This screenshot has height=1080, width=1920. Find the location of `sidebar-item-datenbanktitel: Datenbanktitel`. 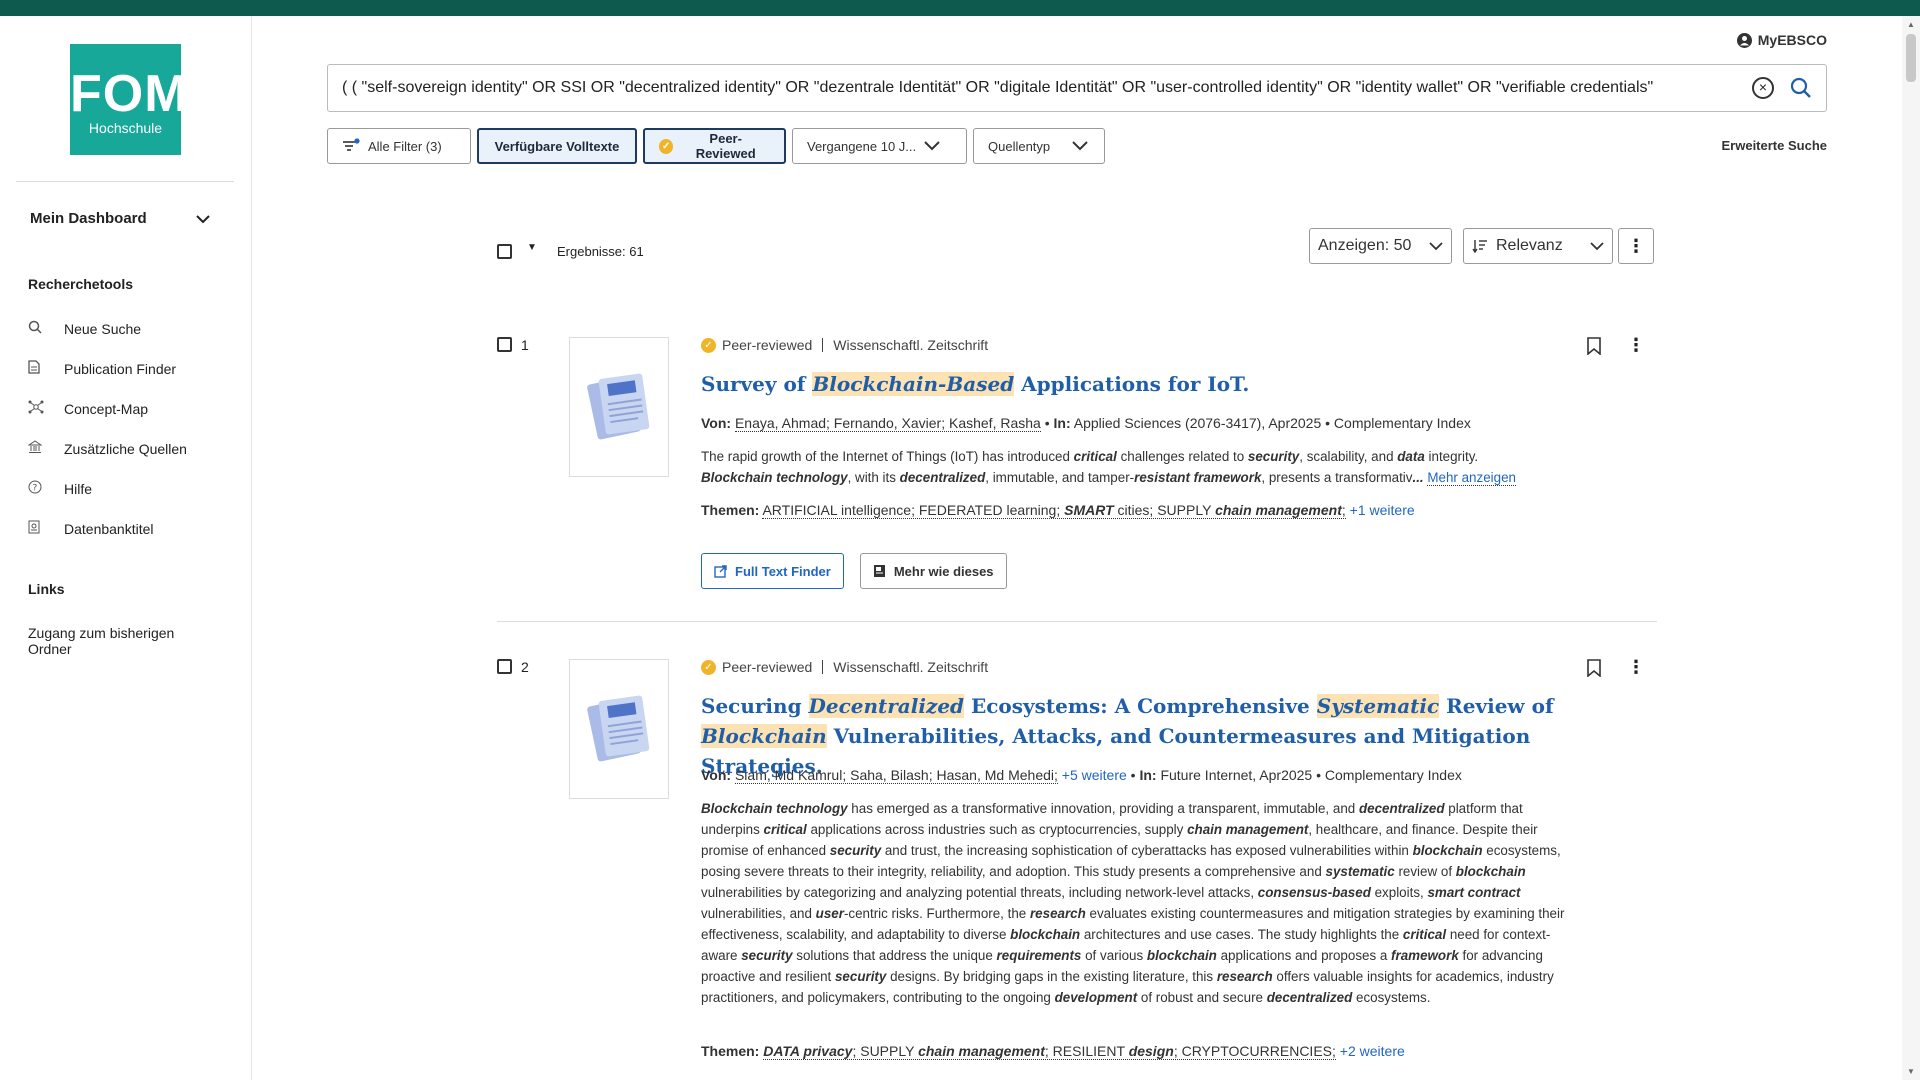

sidebar-item-datenbanktitel: Datenbanktitel is located at coordinates (91, 528).